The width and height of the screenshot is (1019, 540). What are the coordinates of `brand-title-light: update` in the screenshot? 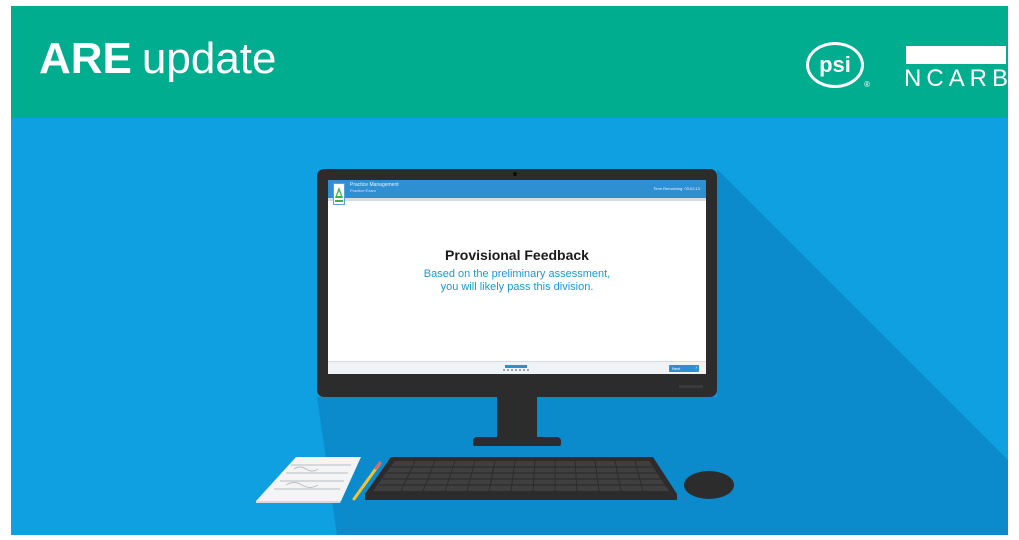 It's located at (209, 58).